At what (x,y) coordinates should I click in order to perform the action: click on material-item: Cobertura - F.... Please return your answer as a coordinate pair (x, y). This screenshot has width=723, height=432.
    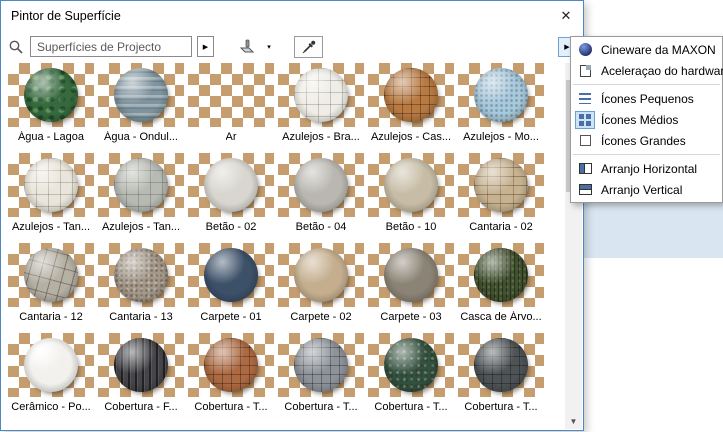
    Looking at the image, I should click on (141, 378).